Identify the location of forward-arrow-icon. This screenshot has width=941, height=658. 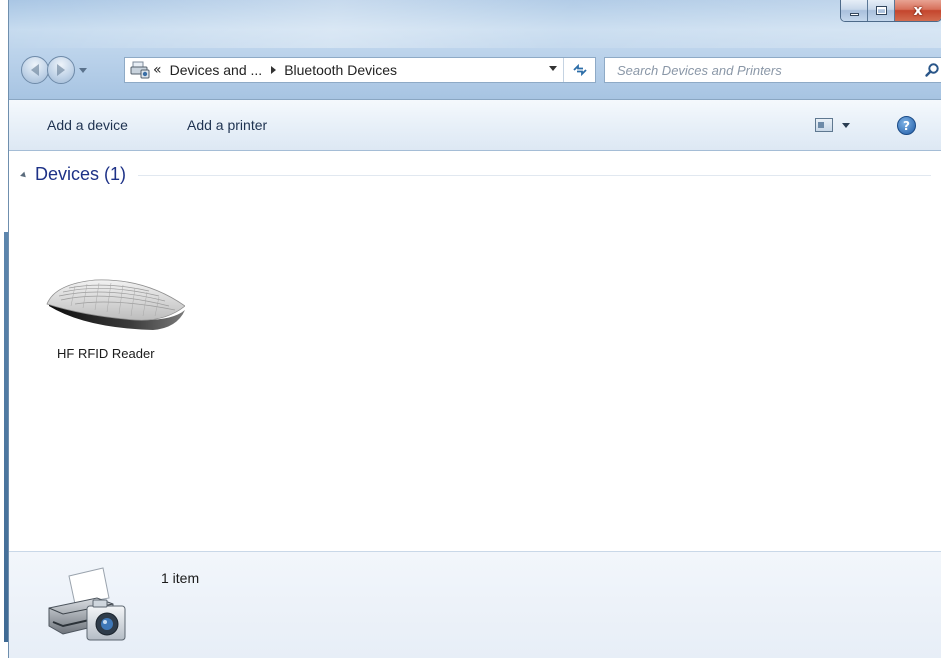
(61, 70).